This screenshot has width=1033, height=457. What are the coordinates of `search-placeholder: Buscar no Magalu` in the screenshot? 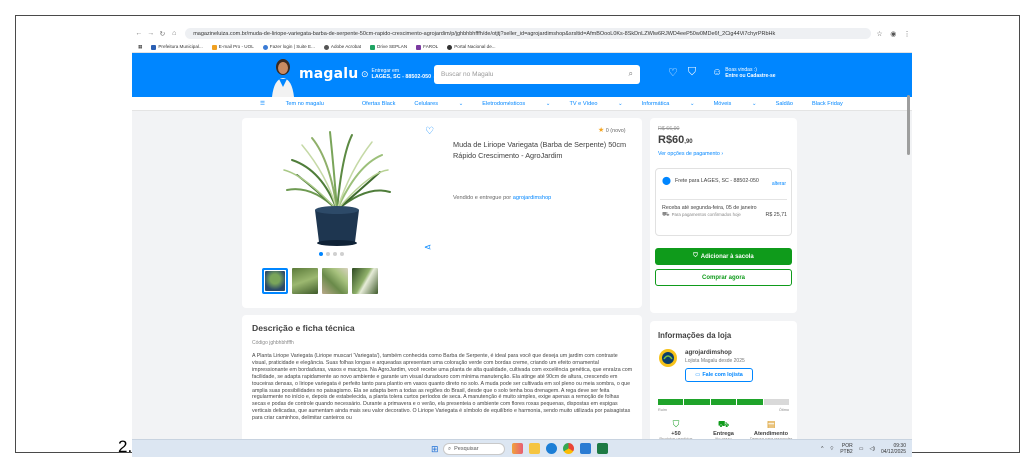 It's located at (467, 74).